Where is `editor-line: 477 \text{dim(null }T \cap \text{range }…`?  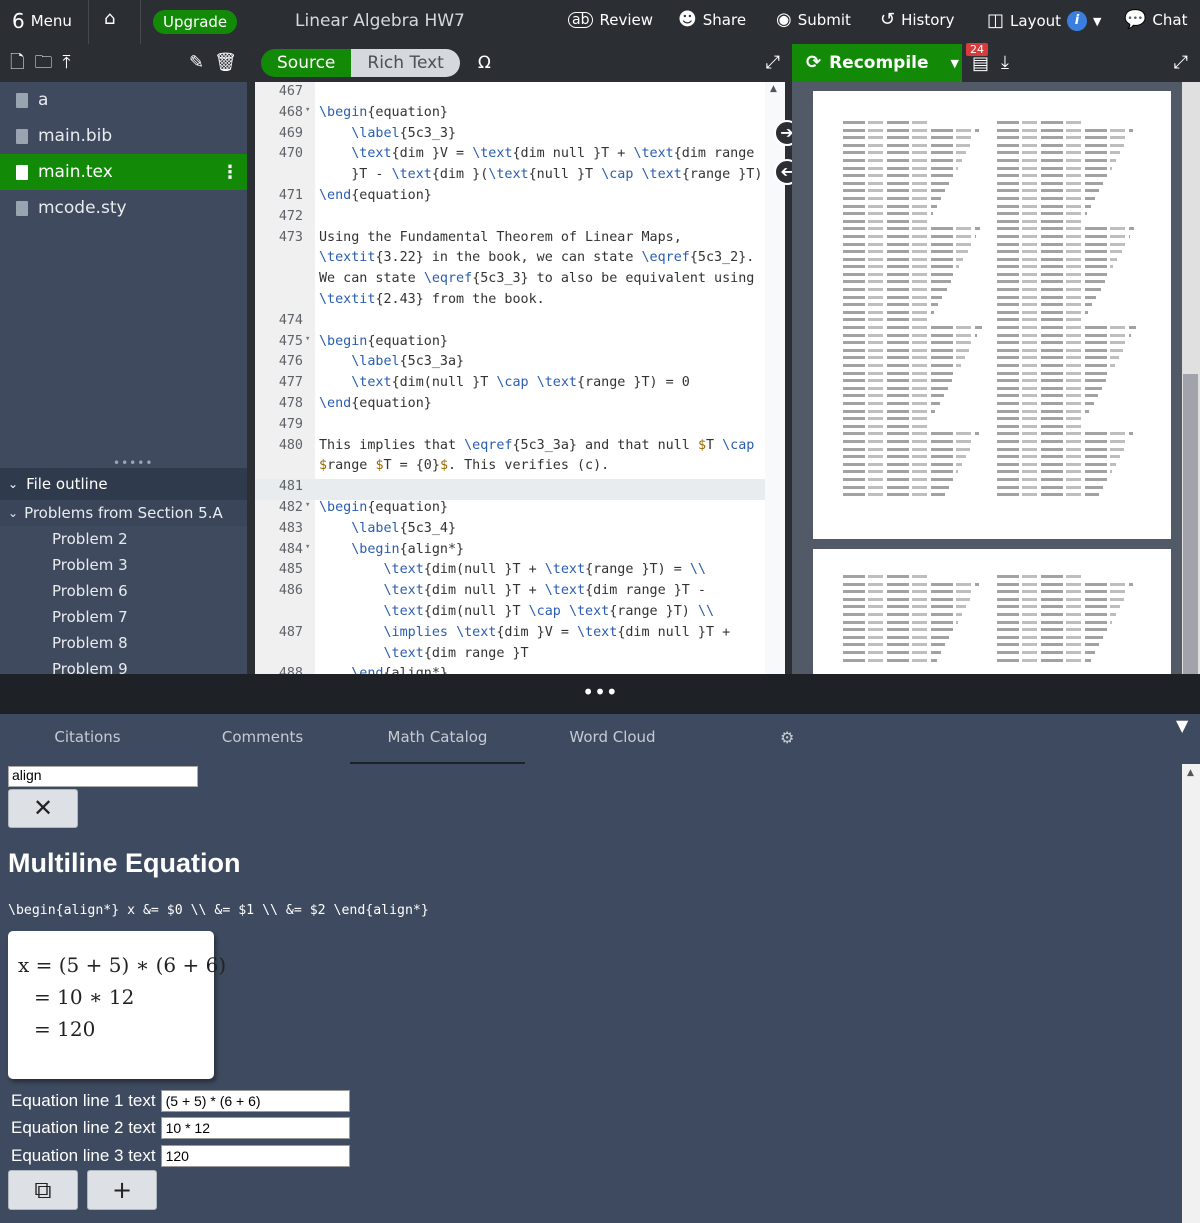 editor-line: 477 \text{dim(null }T \cap \text{range }… is located at coordinates (510, 385).